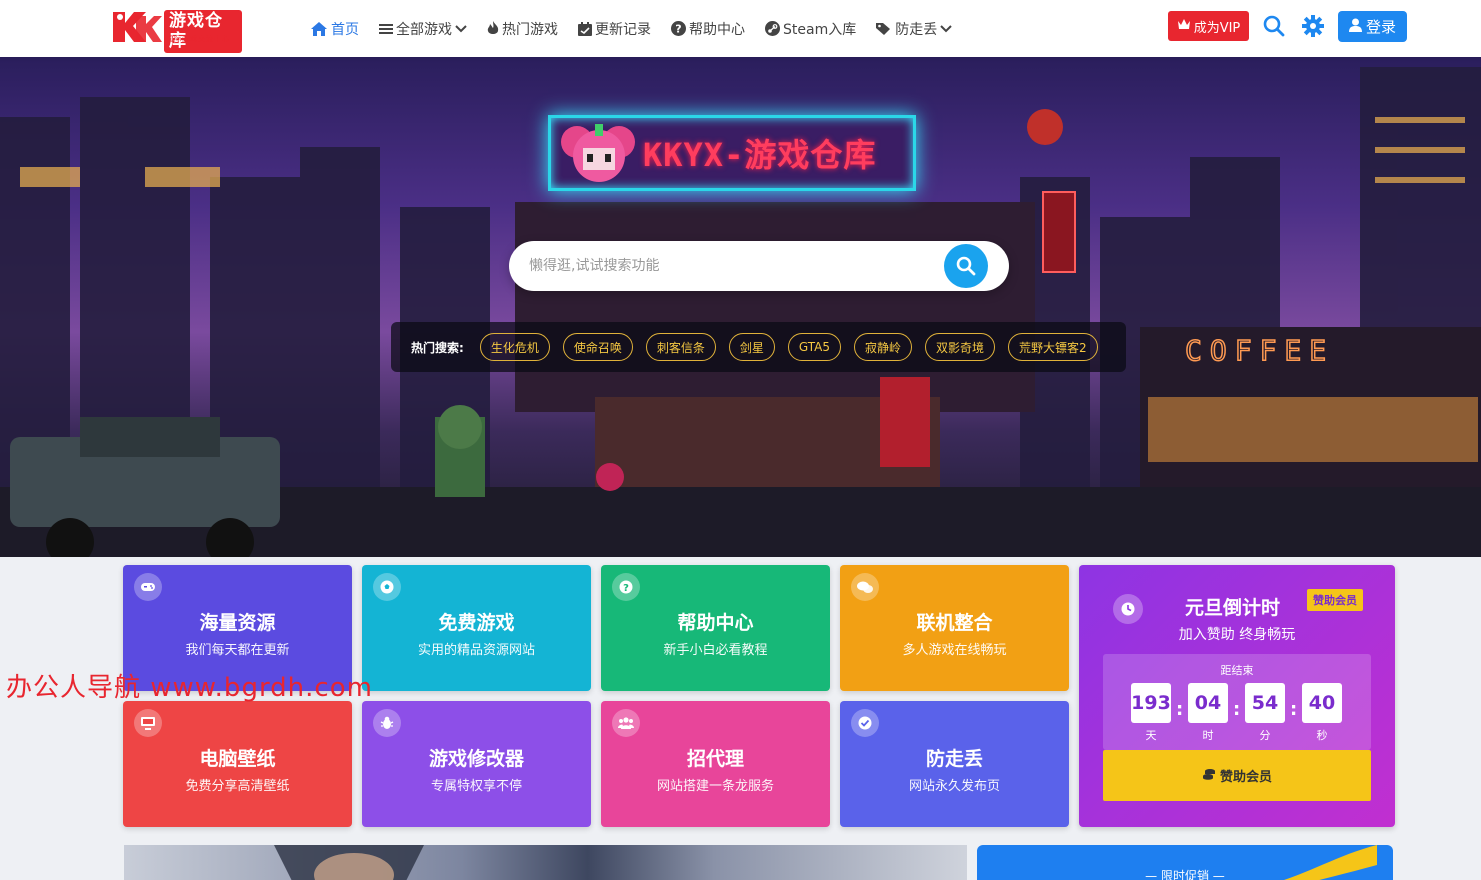 The image size is (1481, 880). Describe the element at coordinates (820, 29) in the screenshot. I see `nav-label: Steam入库` at that location.